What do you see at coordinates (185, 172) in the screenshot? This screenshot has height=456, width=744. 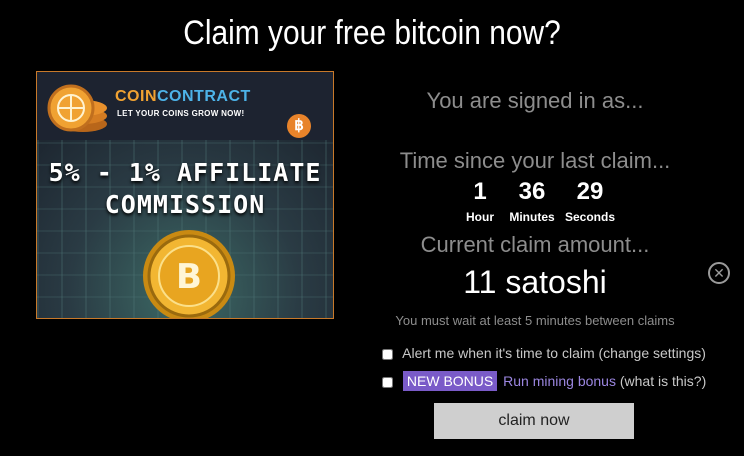 I see `ad-headline-line1: 5% - 1% AFFILIATE` at bounding box center [185, 172].